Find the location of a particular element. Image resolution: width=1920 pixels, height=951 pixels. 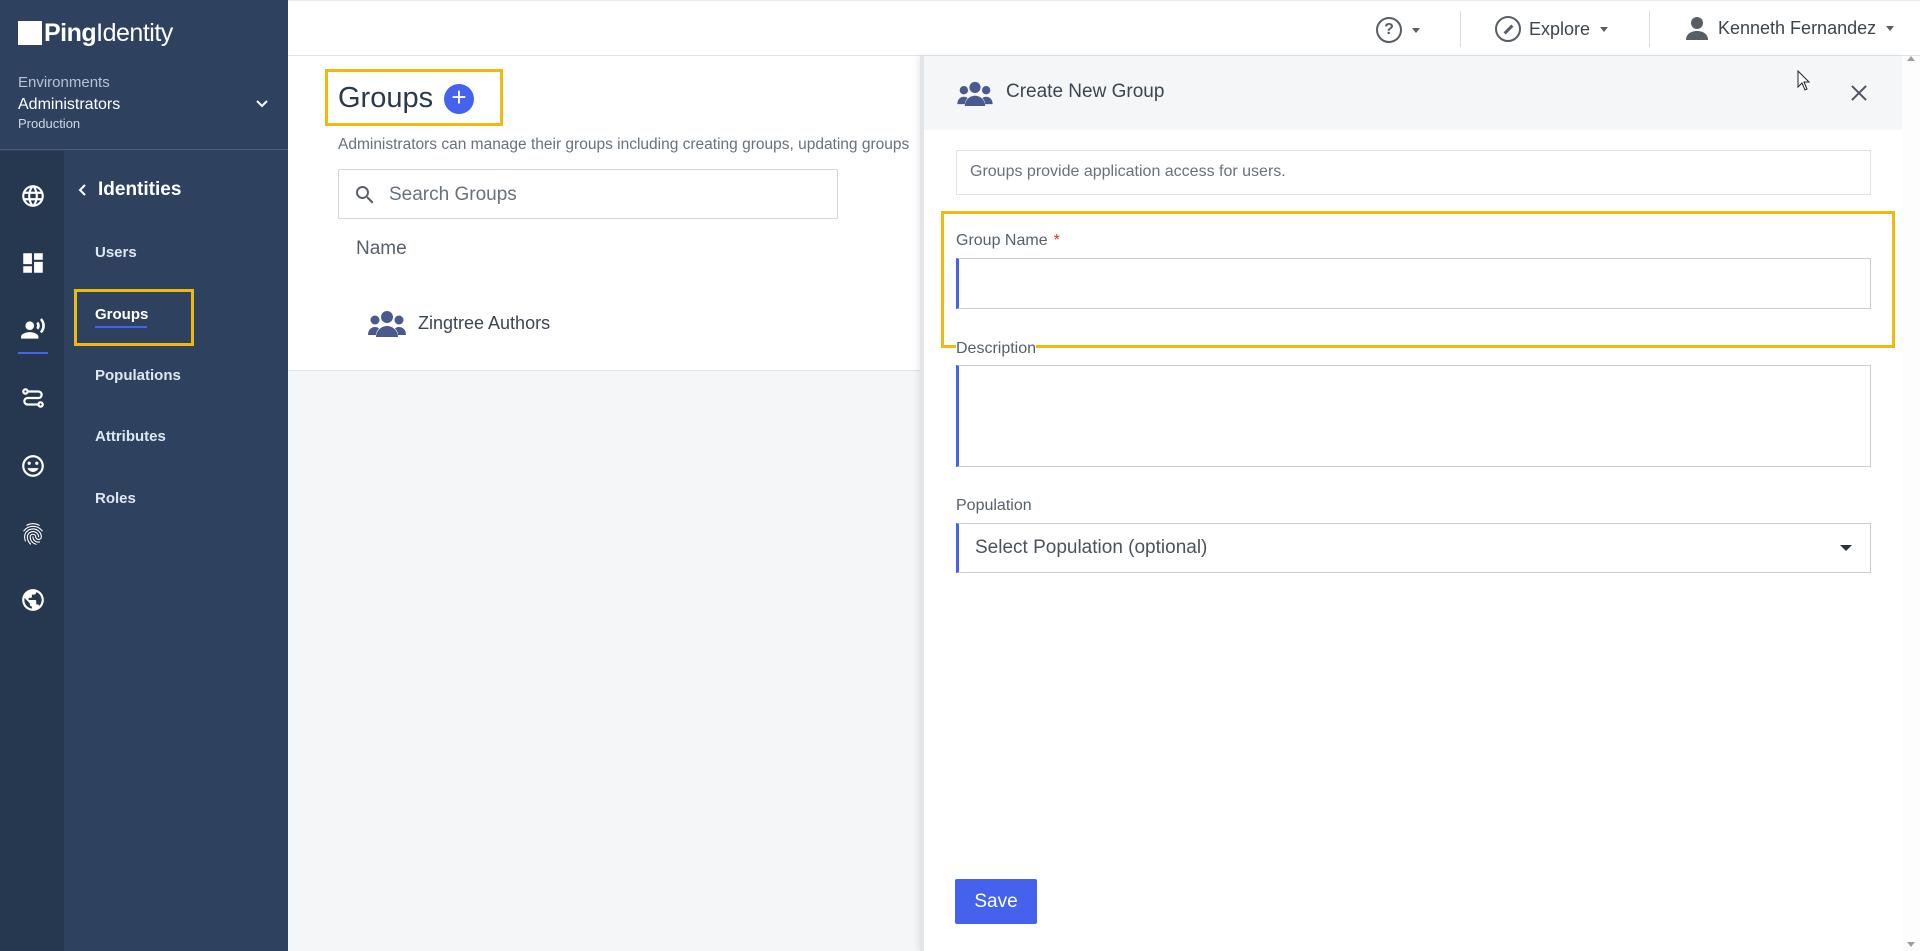

scroll-down-arrow-icon is located at coordinates (1911, 944).